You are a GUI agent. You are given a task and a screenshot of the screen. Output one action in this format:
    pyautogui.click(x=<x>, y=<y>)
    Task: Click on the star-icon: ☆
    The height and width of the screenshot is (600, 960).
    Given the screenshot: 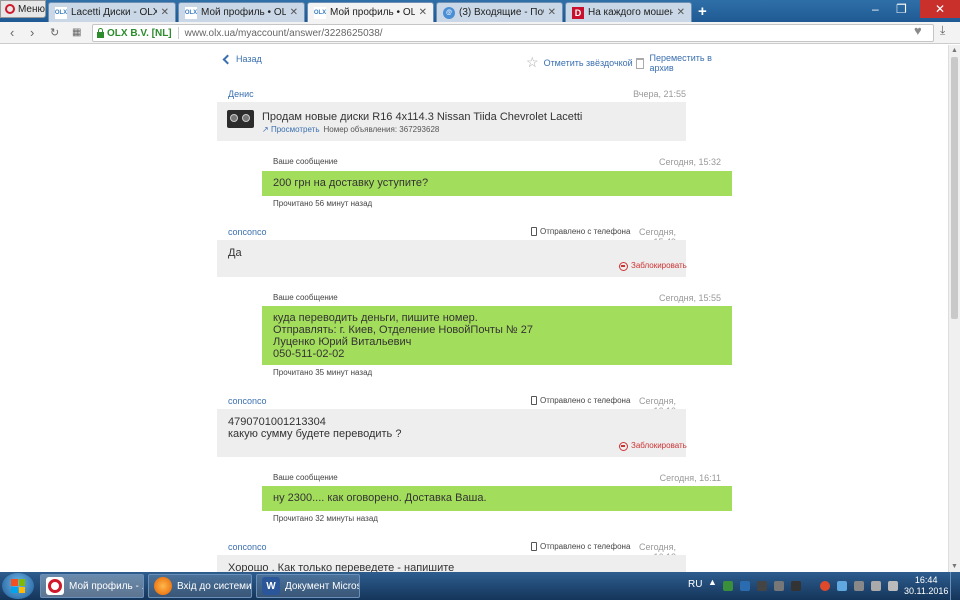 What is the action you would take?
    pyautogui.click(x=532, y=62)
    